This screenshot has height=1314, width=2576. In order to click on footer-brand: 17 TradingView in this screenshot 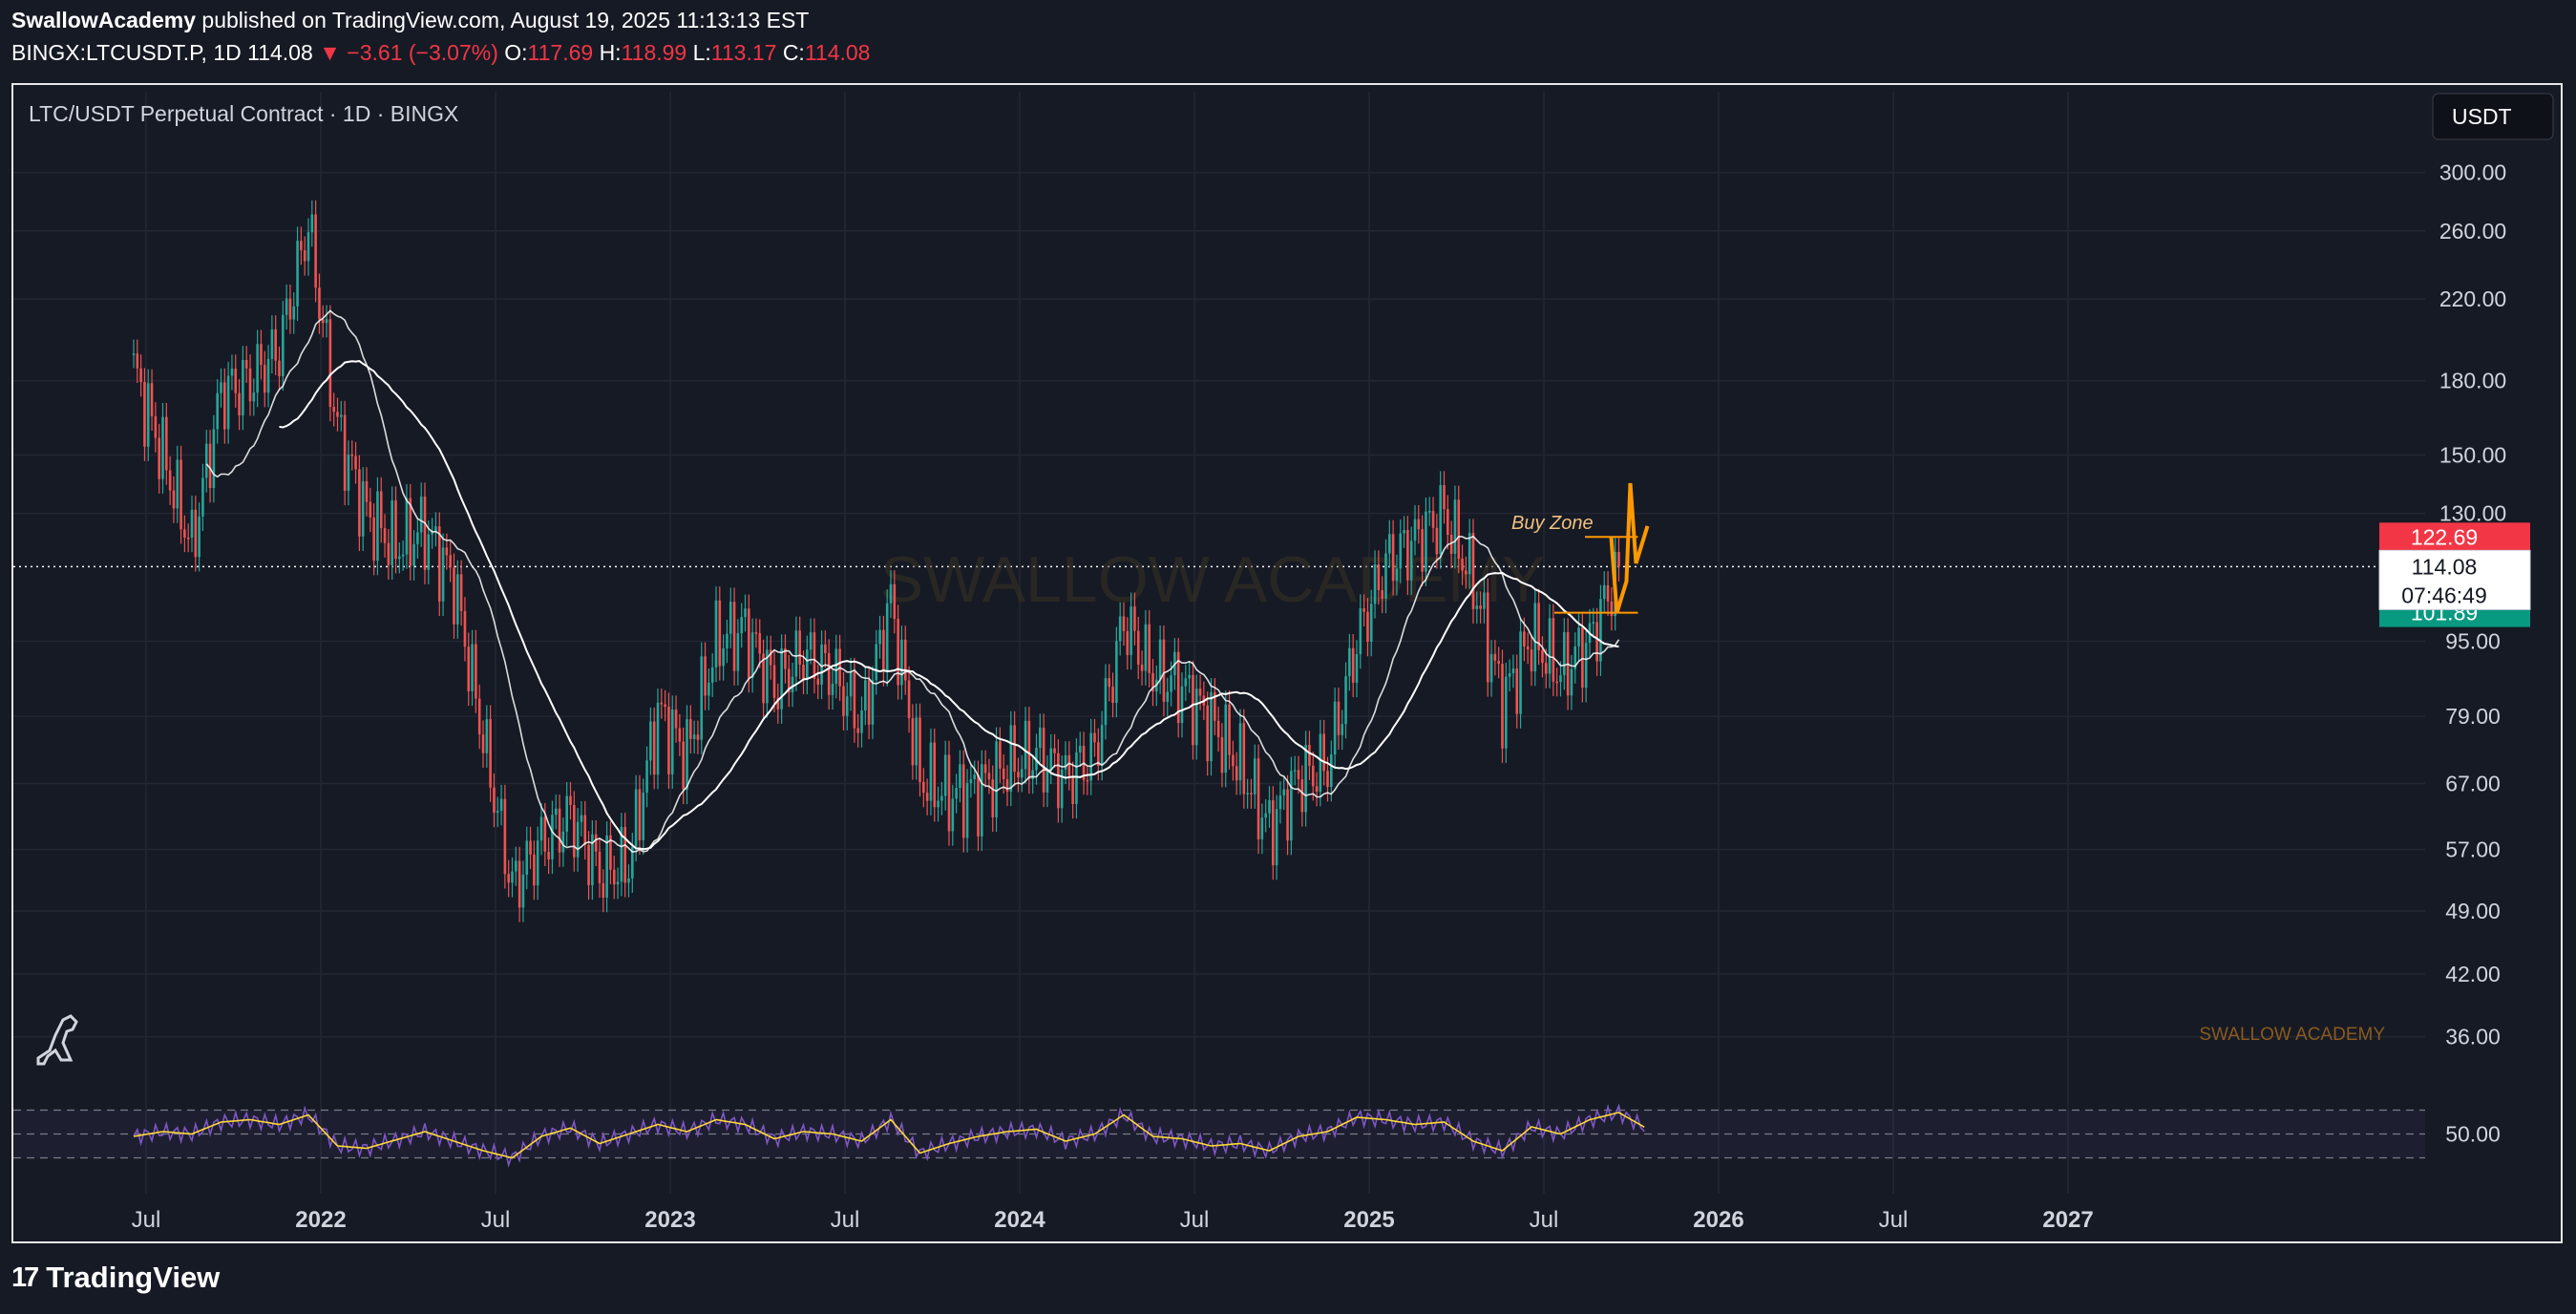, I will do `click(115, 1278)`.